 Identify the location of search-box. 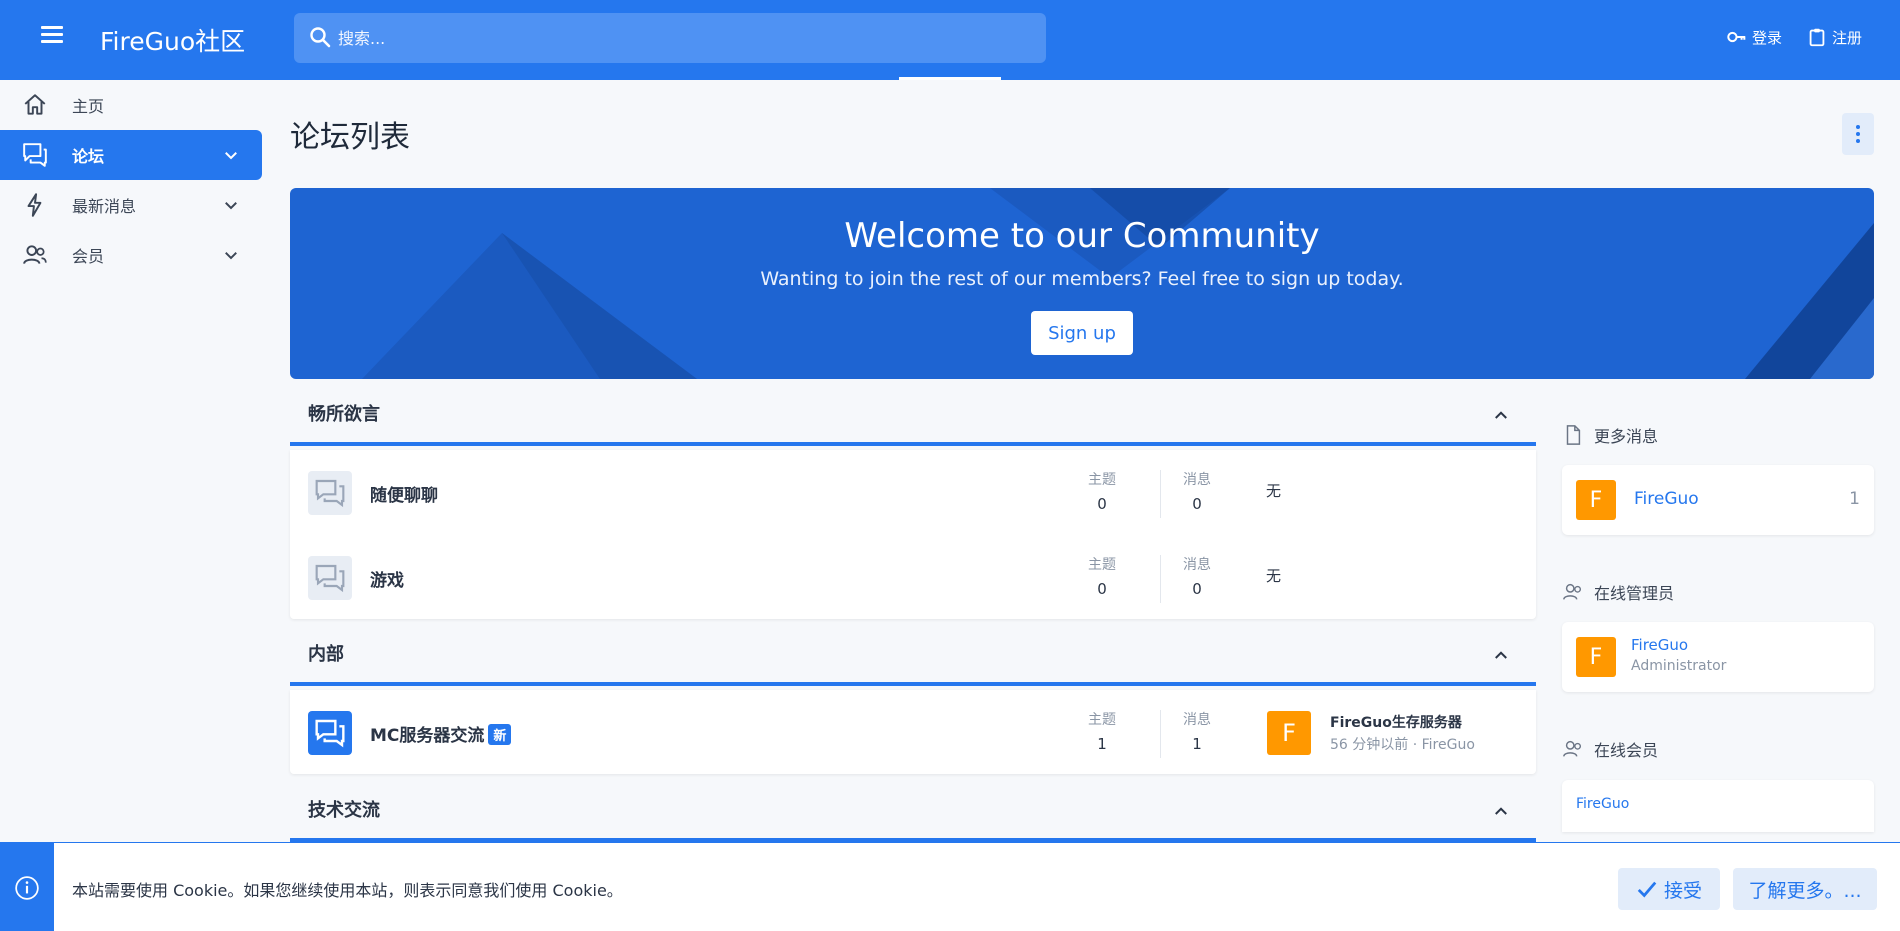
(670, 38).